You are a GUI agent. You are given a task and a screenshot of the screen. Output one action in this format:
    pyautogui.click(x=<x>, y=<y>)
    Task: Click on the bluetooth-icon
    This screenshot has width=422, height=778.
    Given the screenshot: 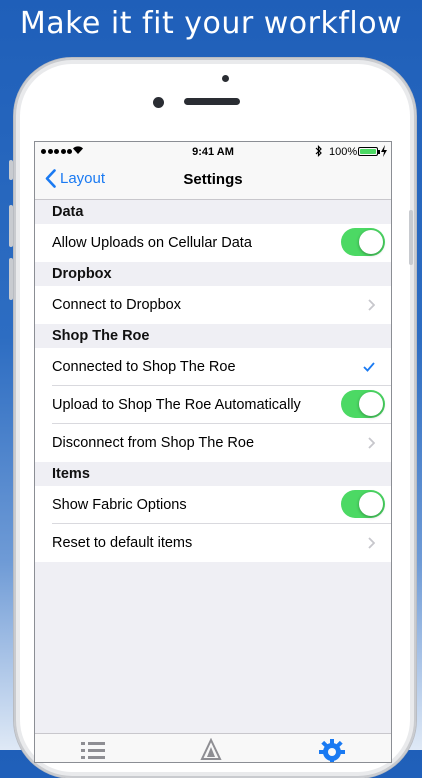 What is the action you would take?
    pyautogui.click(x=318, y=151)
    